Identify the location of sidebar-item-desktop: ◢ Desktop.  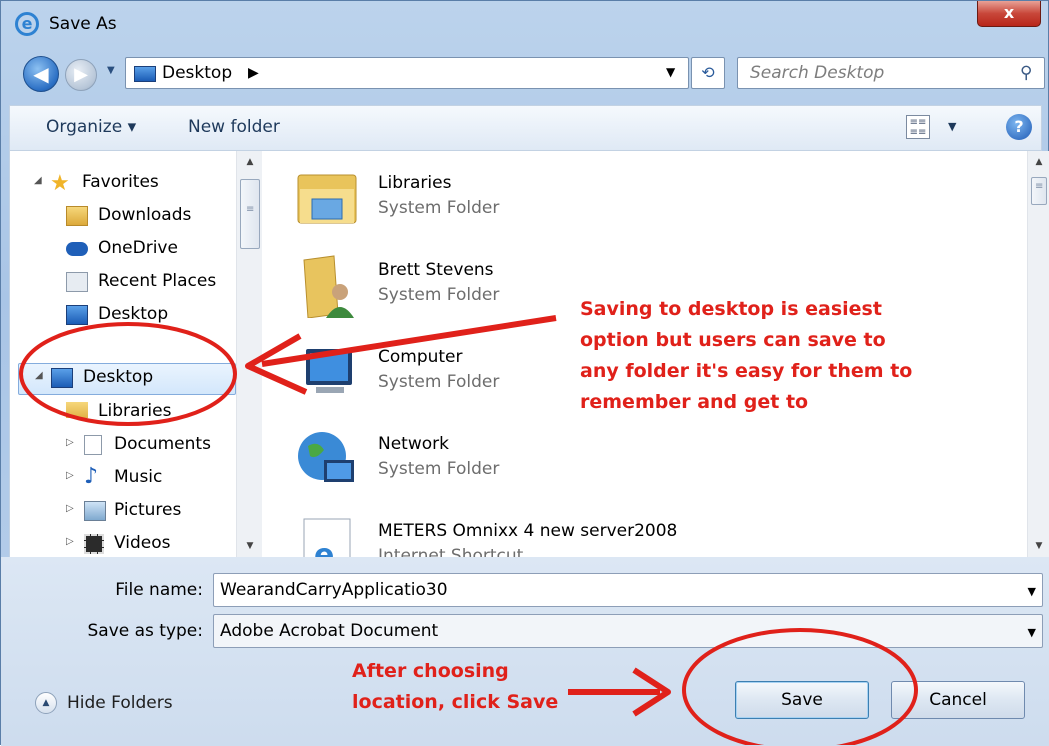
(127, 379).